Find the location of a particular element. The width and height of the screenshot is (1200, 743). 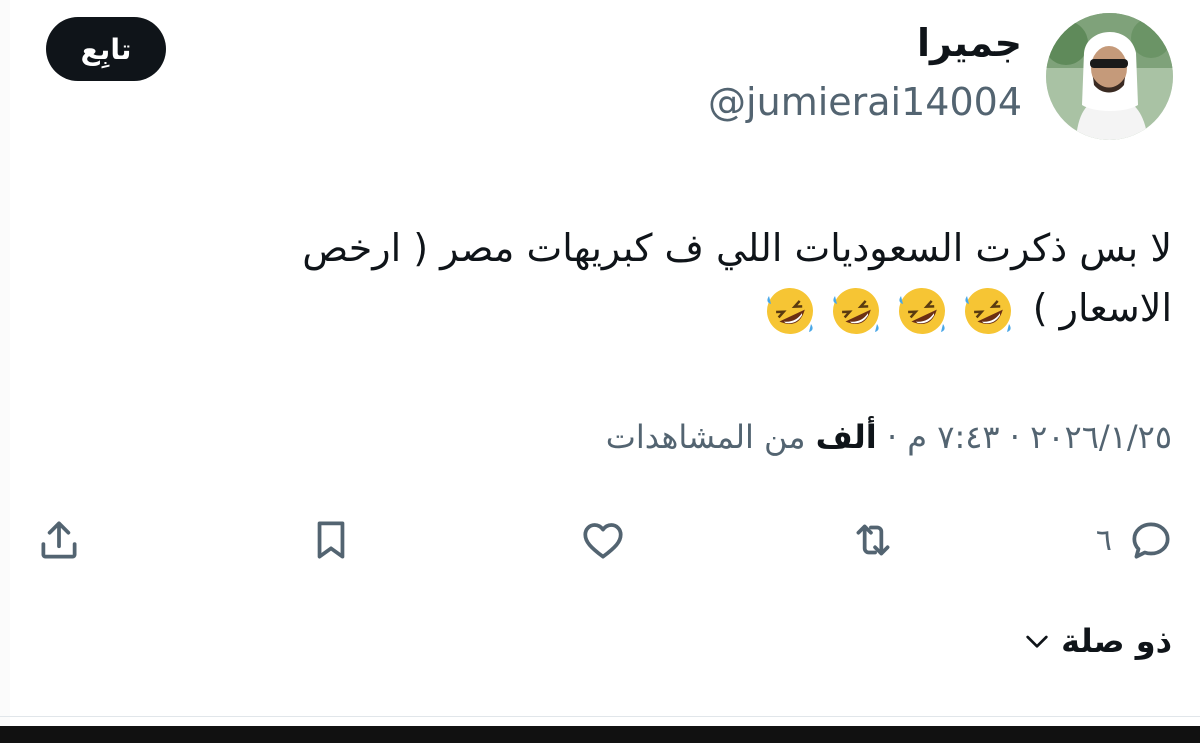

chevron-down-icon is located at coordinates (1037, 641).